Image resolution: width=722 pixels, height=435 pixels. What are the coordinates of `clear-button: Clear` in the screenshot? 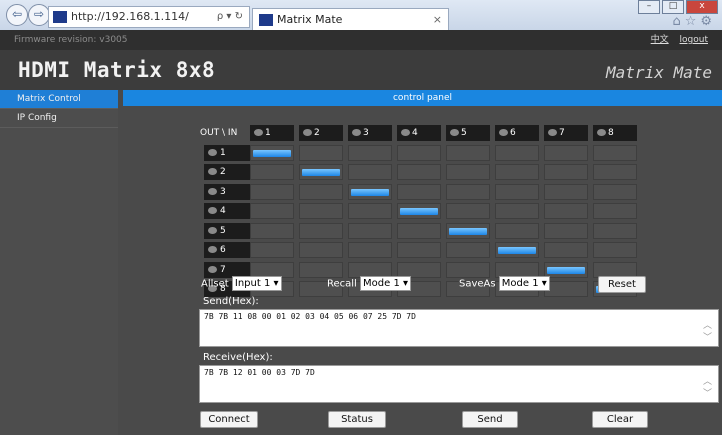 It's located at (620, 419).